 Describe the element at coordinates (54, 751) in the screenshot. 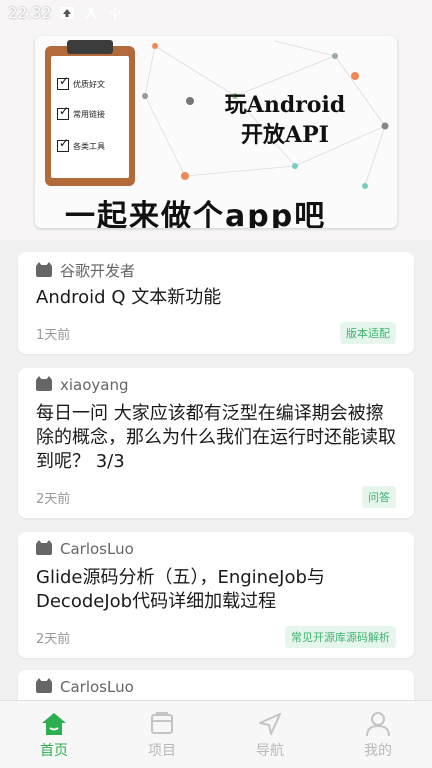

I see `nav-label-home: 首页` at that location.